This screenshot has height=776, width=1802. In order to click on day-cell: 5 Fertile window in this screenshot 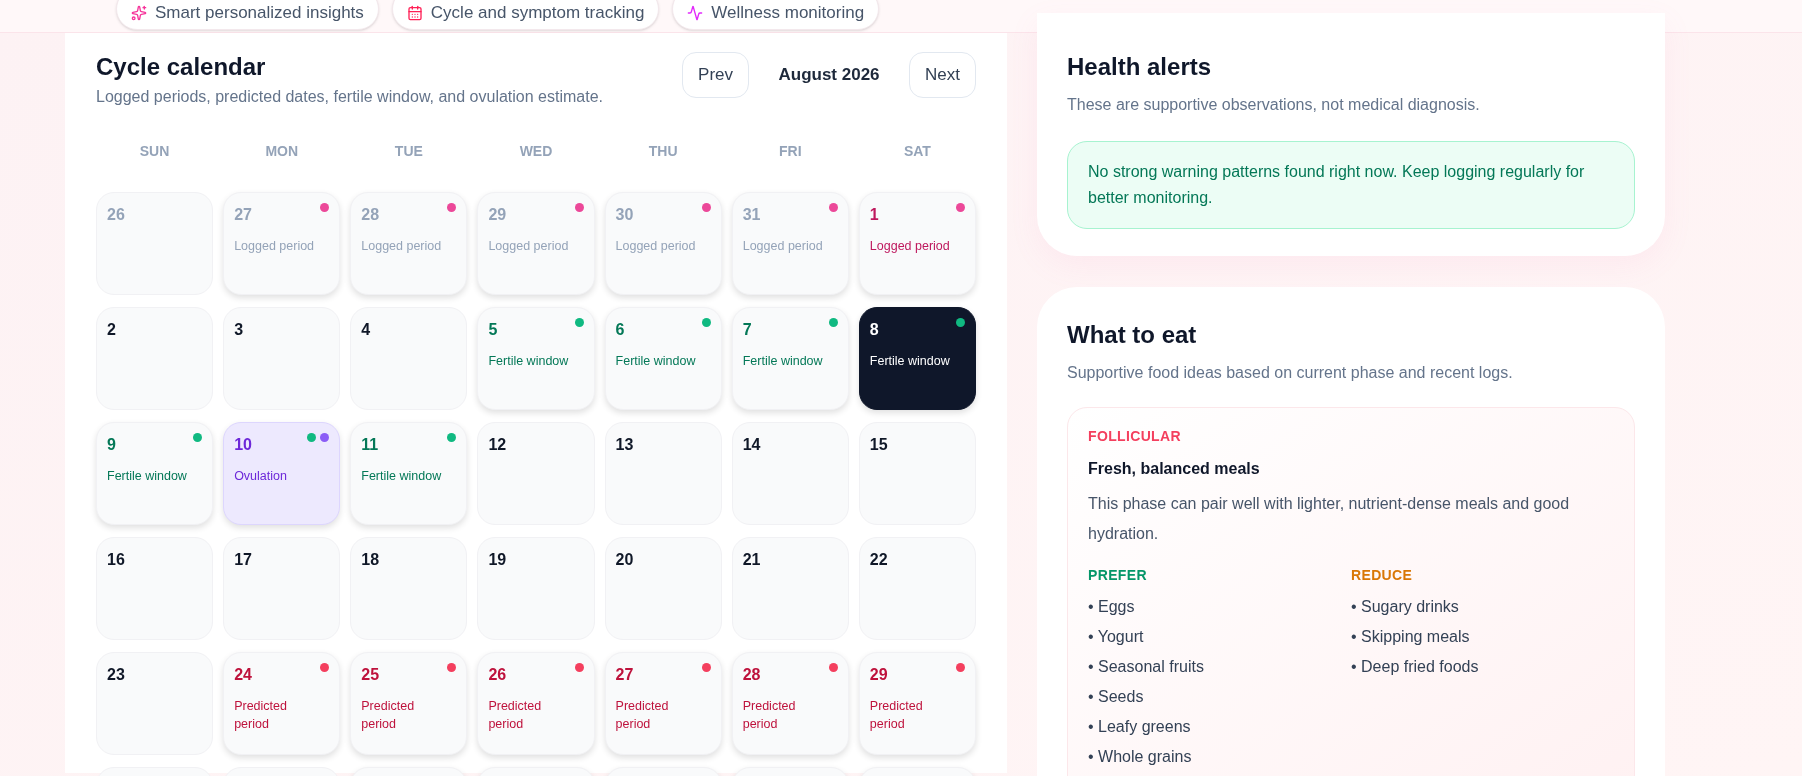, I will do `click(536, 358)`.